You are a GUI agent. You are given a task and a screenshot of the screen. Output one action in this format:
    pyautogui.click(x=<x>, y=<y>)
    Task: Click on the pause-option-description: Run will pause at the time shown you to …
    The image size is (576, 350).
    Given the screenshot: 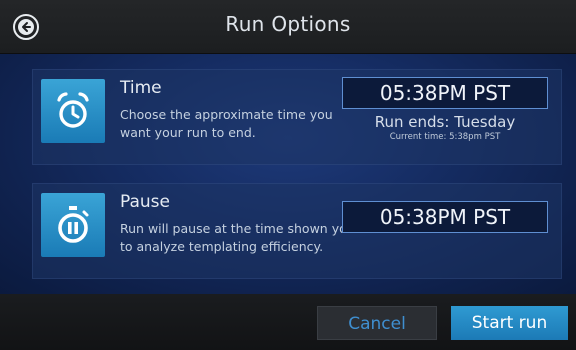 What is the action you would take?
    pyautogui.click(x=237, y=237)
    